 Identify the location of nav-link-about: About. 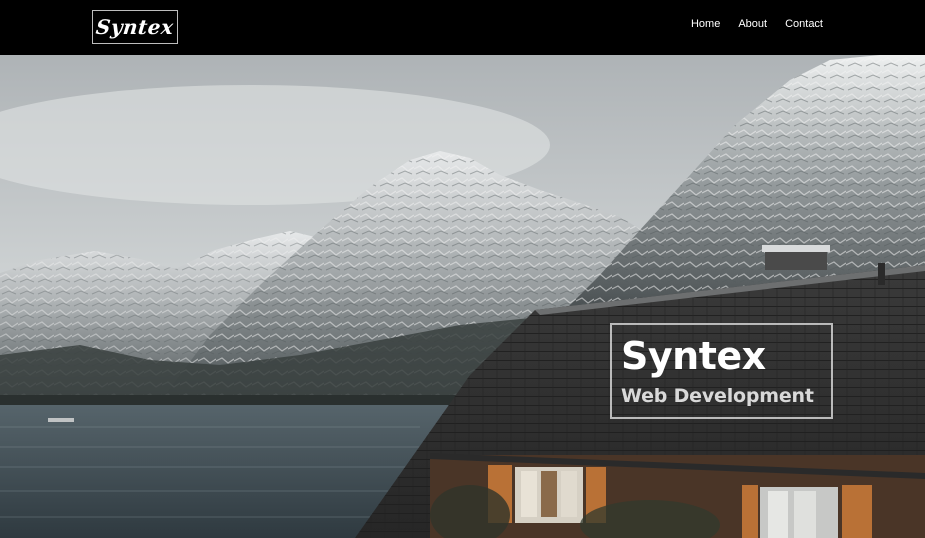
(752, 24).